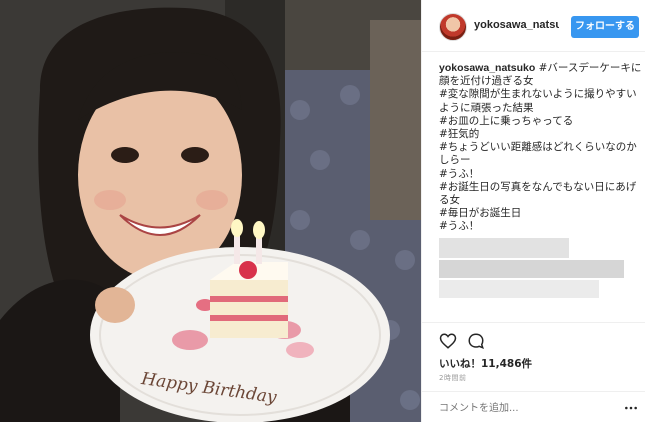 The height and width of the screenshot is (422, 645). Describe the element at coordinates (487, 68) in the screenshot. I see `caption-username: yokosawa_natsuko` at that location.